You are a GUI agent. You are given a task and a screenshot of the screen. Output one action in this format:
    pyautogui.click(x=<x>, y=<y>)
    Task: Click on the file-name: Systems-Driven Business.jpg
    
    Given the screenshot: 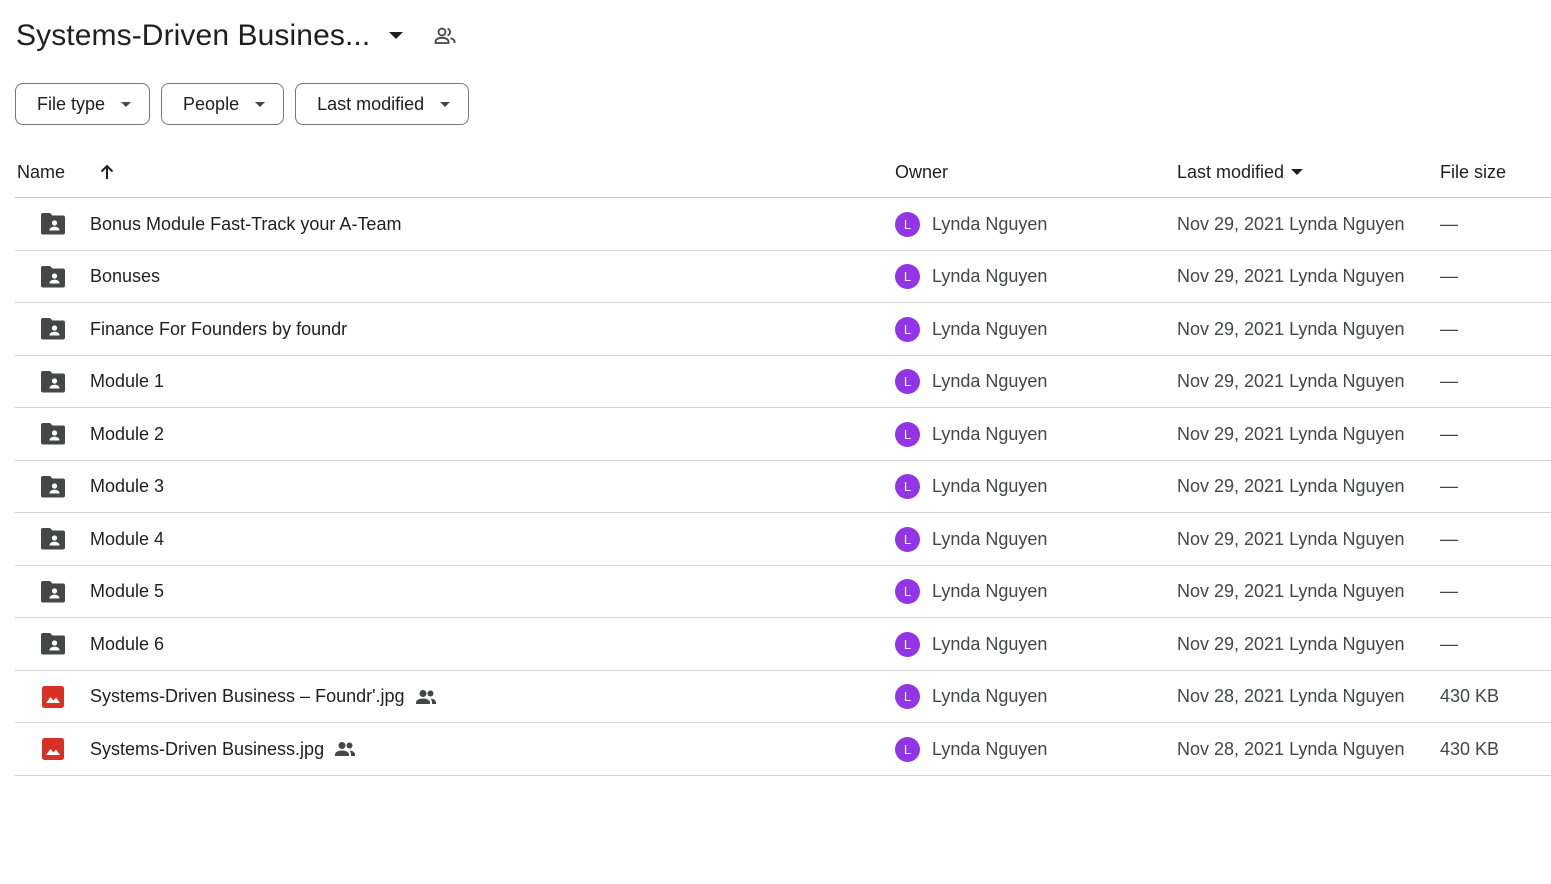 What is the action you would take?
    pyautogui.click(x=207, y=748)
    